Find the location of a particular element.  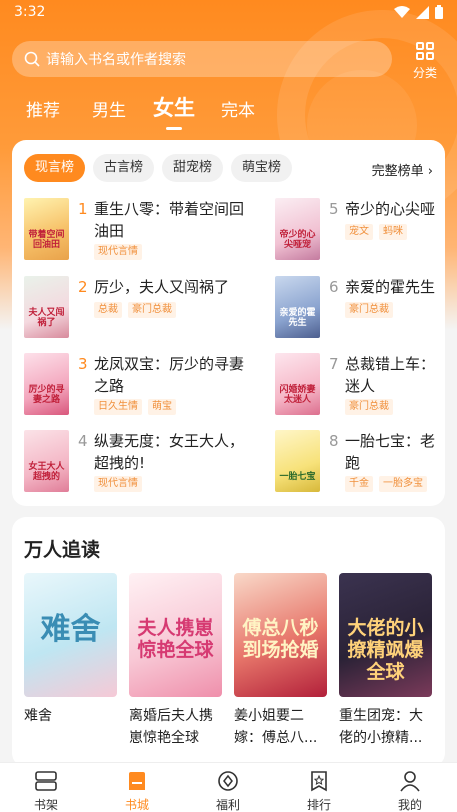

book-tag: 日久生情 is located at coordinates (118, 407).